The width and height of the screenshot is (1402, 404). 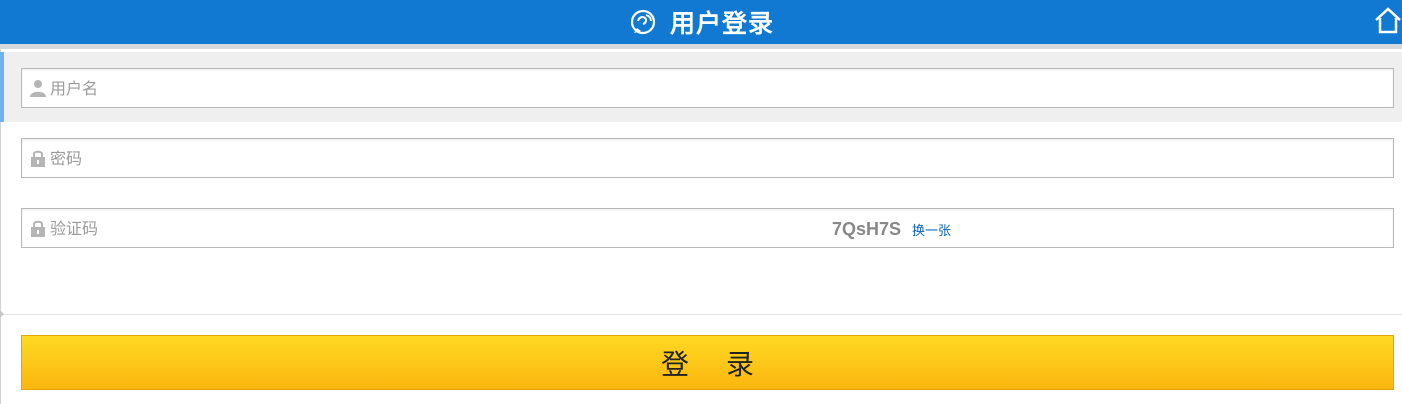 What do you see at coordinates (721, 158) in the screenshot?
I see `password-input` at bounding box center [721, 158].